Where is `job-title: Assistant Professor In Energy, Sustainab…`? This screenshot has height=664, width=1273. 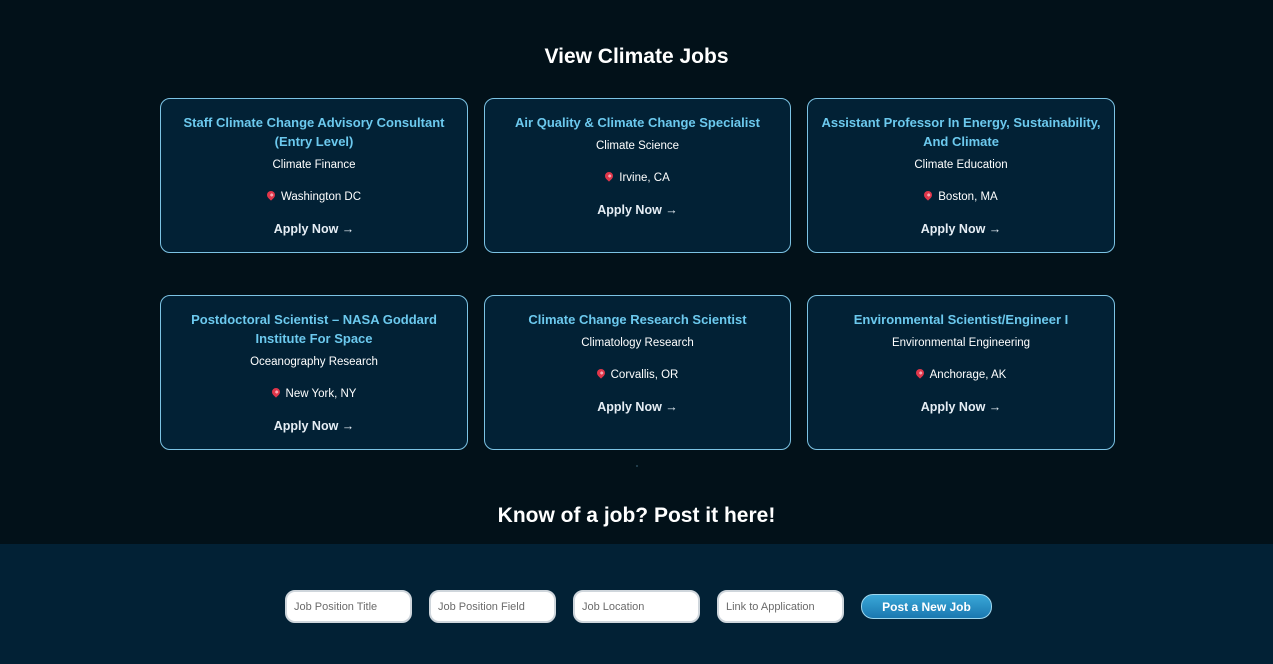
job-title: Assistant Professor In Energy, Sustainab… is located at coordinates (961, 132).